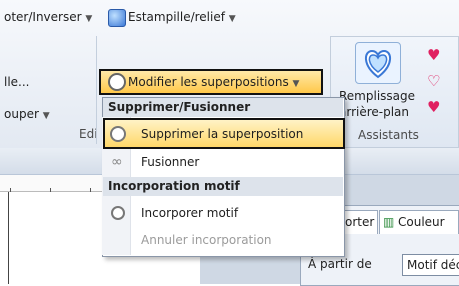 The image size is (459, 286). What do you see at coordinates (117, 18) in the screenshot?
I see `stamp-icon` at bounding box center [117, 18].